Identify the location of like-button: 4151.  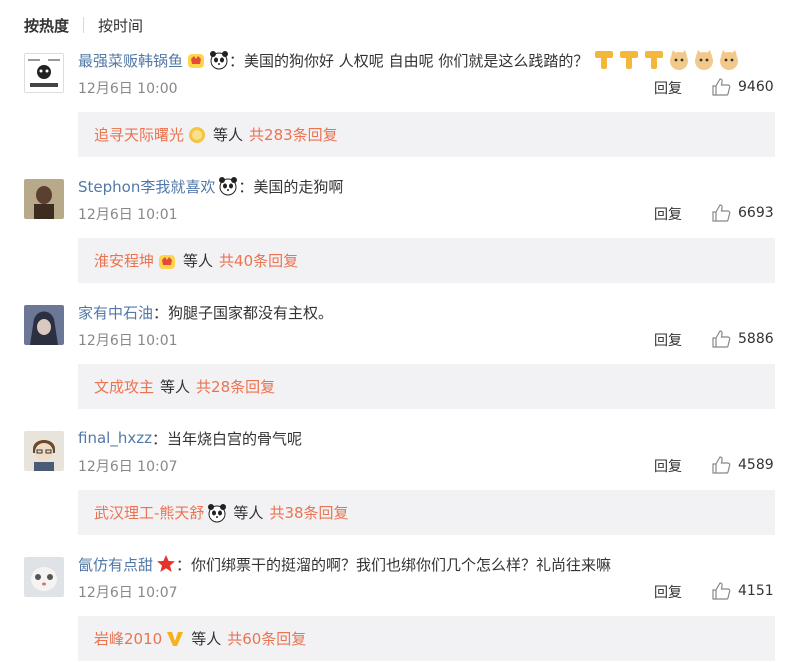
(743, 591).